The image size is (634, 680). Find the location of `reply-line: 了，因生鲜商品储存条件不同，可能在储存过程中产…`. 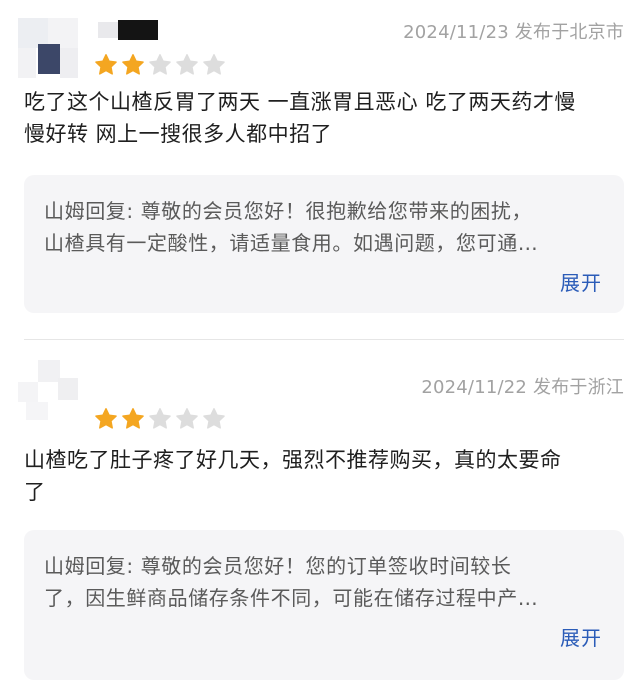

reply-line: 了，因生鲜商品储存条件不同，可能在储存过程中产… is located at coordinates (291, 598).